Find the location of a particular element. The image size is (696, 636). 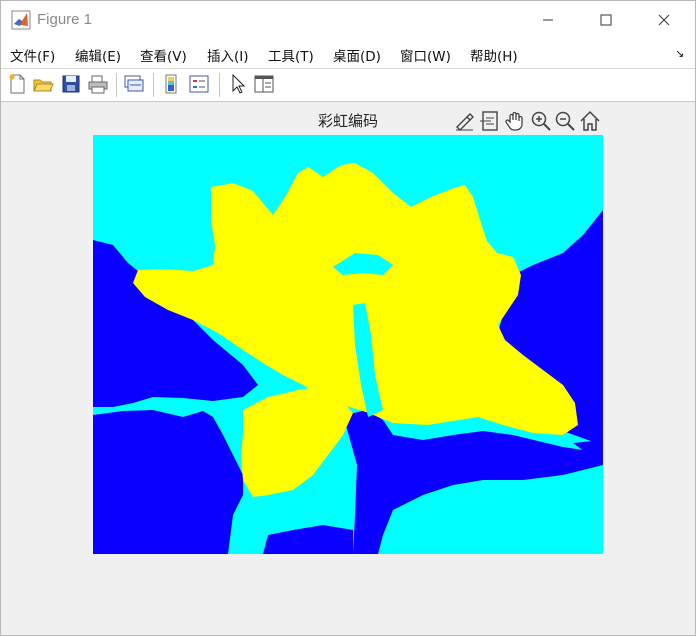

home-icon is located at coordinates (590, 121).